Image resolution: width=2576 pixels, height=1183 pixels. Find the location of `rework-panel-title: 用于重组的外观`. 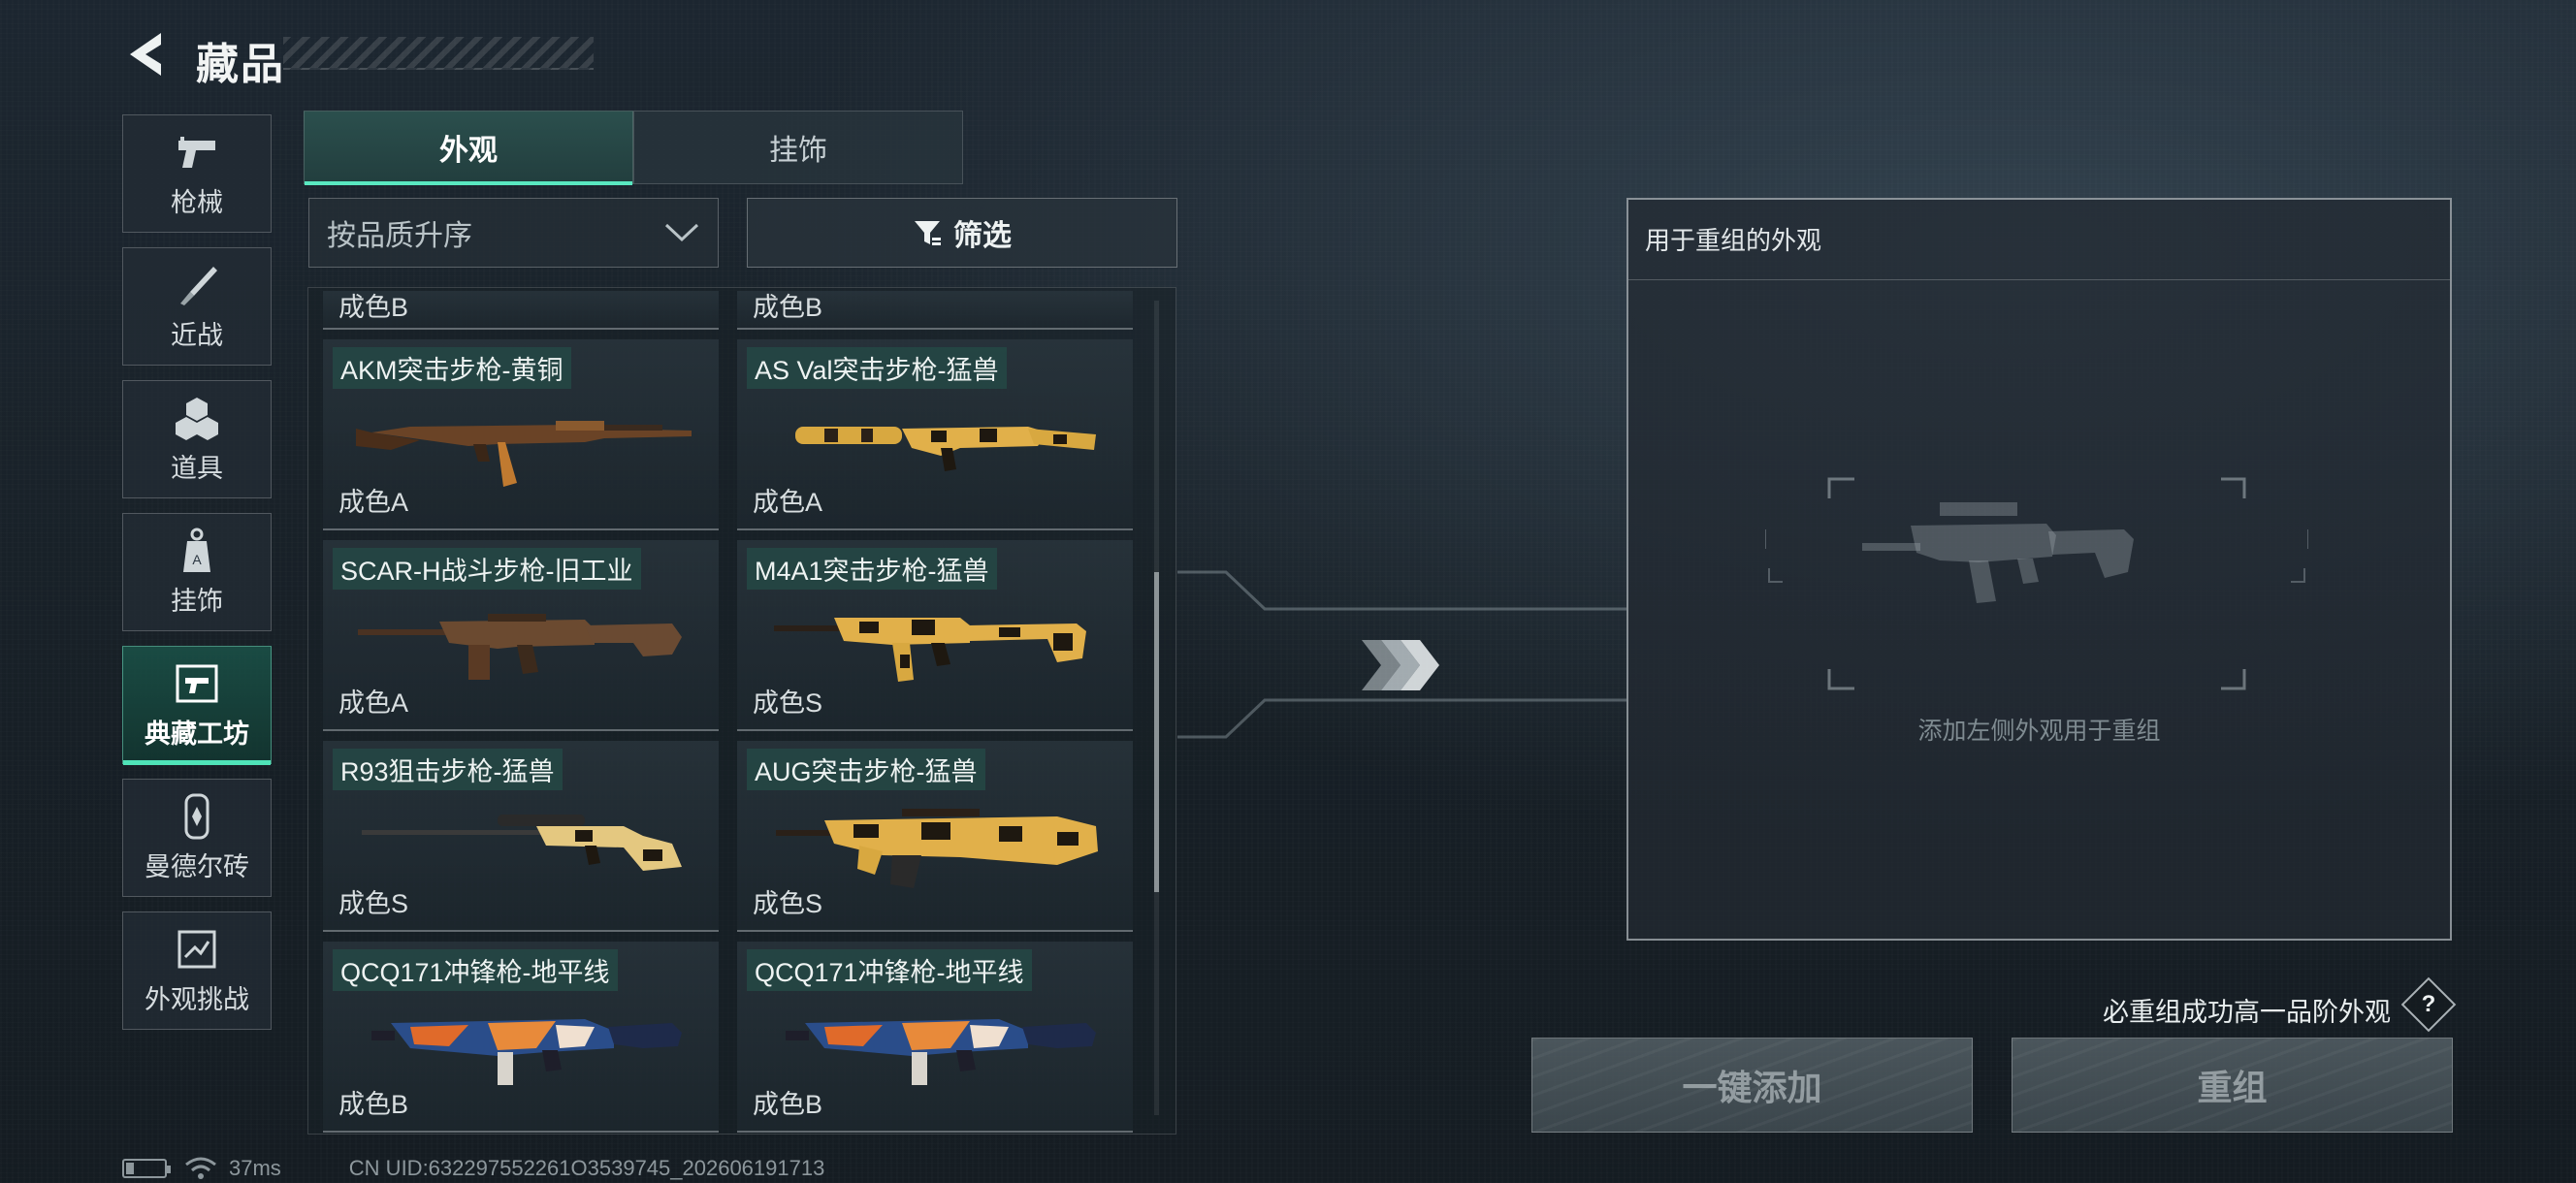

rework-panel-title: 用于重组的外观 is located at coordinates (1733, 240).